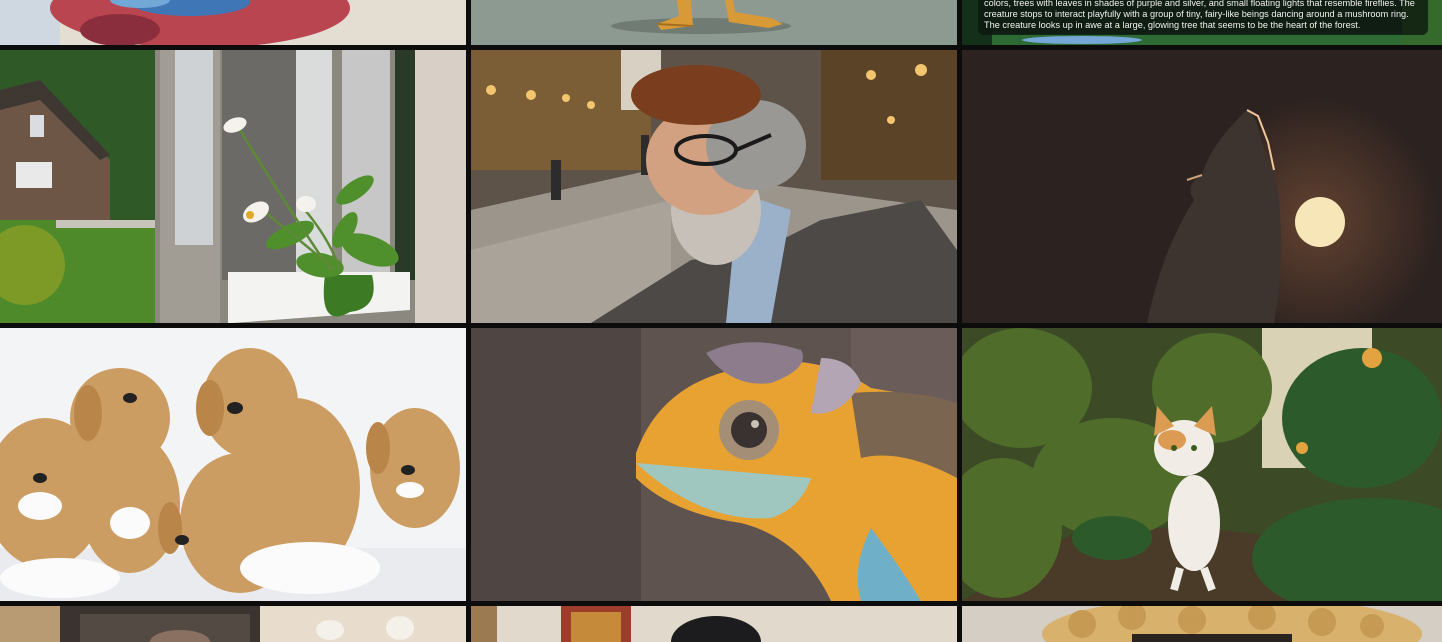  I want to click on tile-kitchen, so click(233, 624).